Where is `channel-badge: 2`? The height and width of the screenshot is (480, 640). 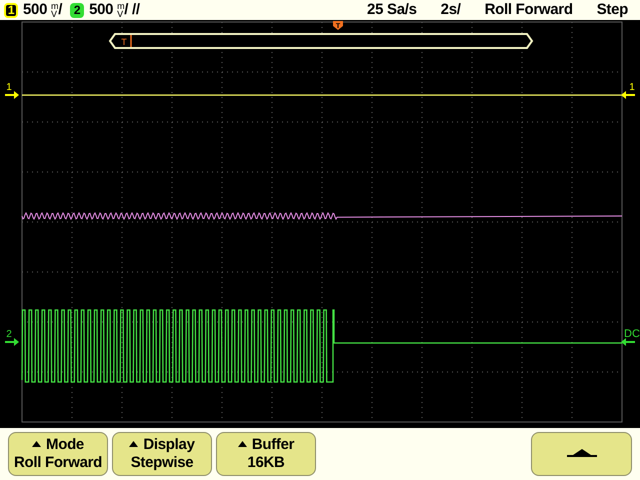
channel-badge: 2 is located at coordinates (77, 10).